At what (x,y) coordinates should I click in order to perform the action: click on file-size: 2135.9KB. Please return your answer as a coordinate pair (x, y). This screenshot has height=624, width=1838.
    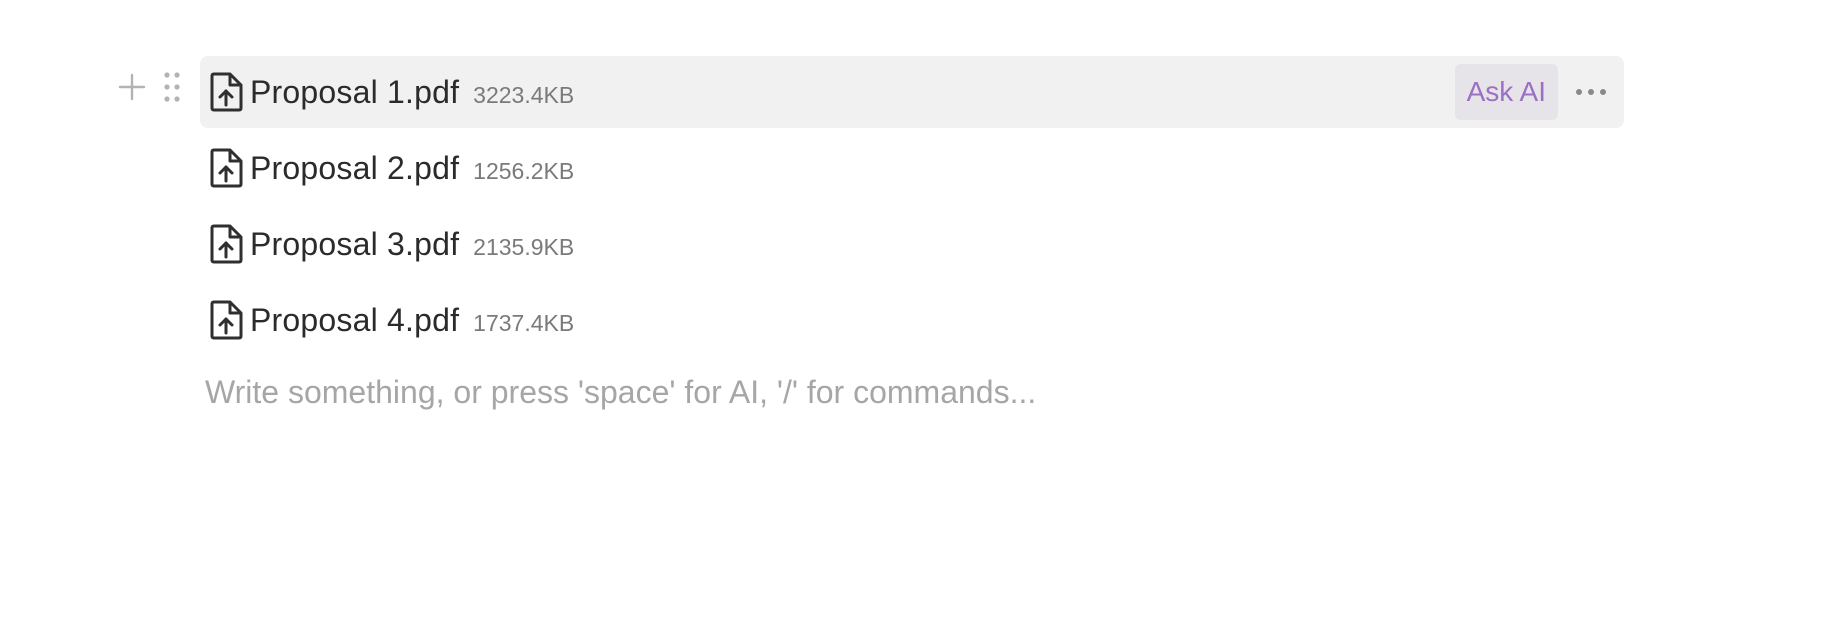
    Looking at the image, I should click on (524, 246).